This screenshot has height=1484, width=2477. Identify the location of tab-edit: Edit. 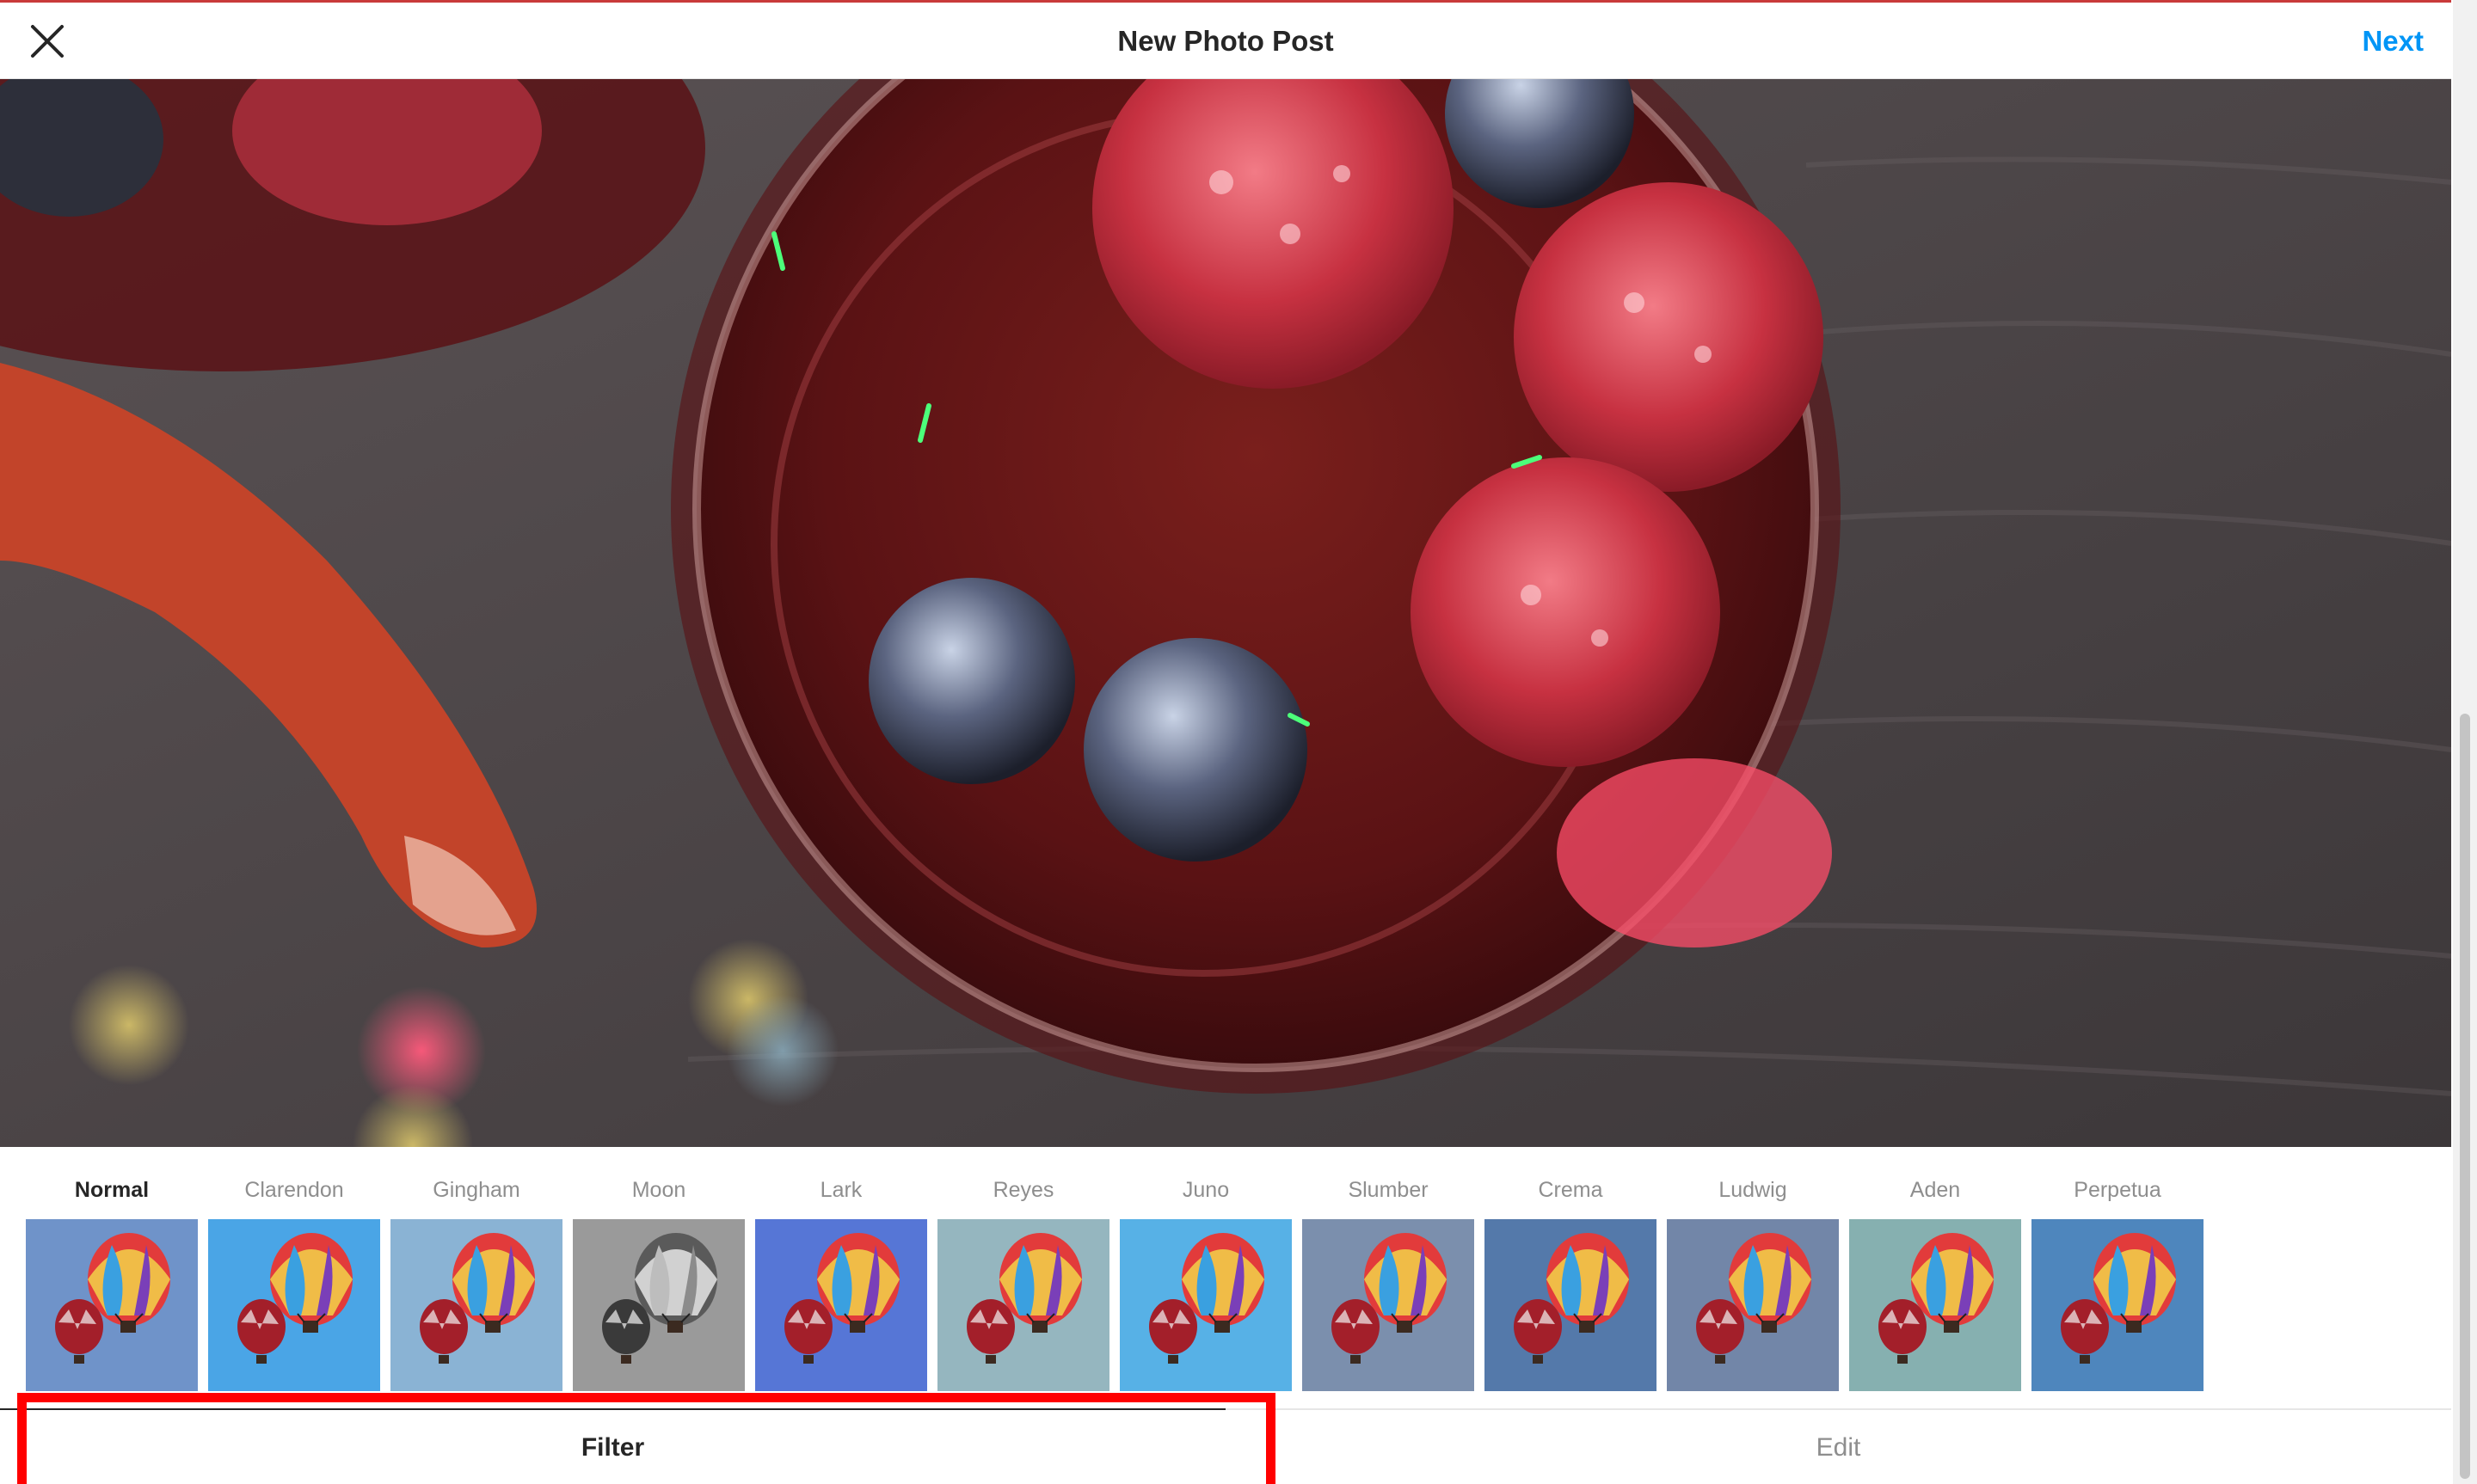
(1838, 1447).